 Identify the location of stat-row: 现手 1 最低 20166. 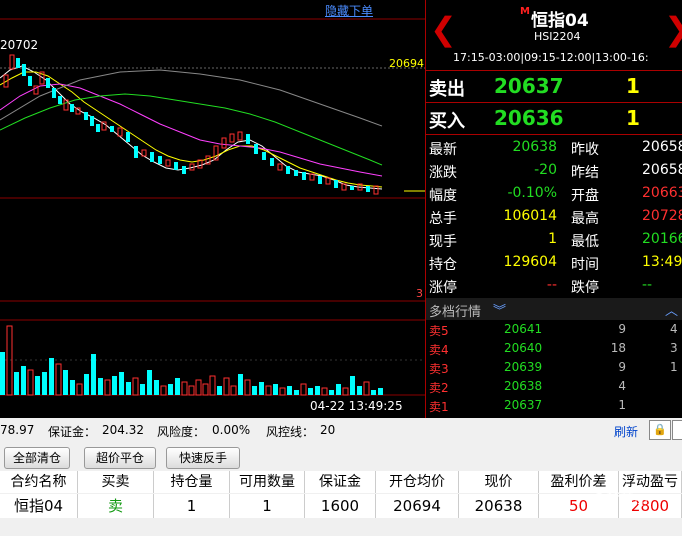
(554, 239).